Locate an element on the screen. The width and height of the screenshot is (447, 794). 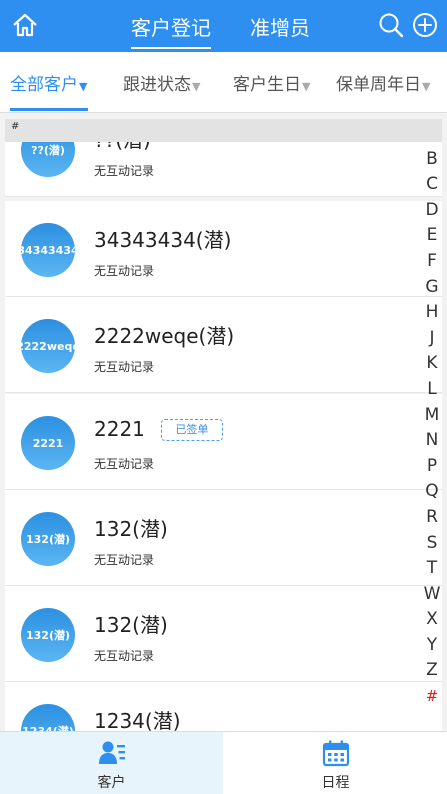
calendar-icon is located at coordinates (336, 753).